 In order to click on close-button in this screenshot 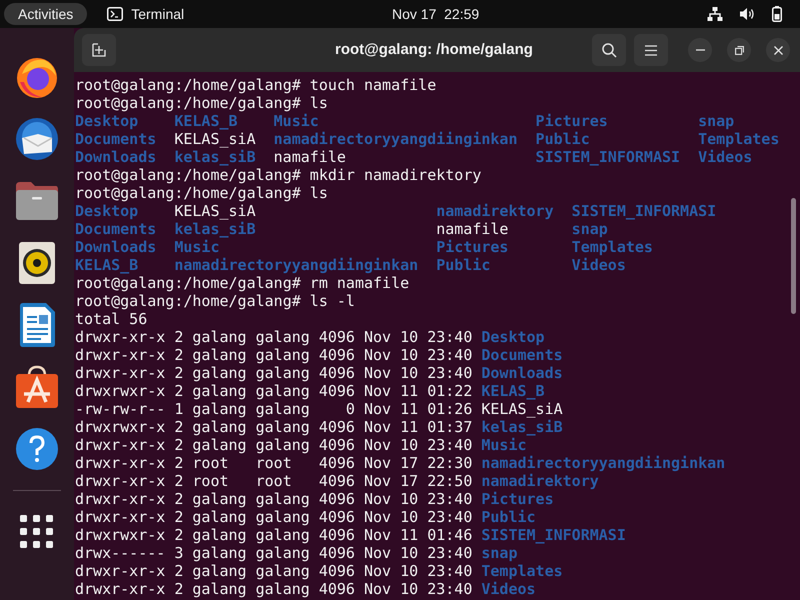, I will do `click(778, 50)`.